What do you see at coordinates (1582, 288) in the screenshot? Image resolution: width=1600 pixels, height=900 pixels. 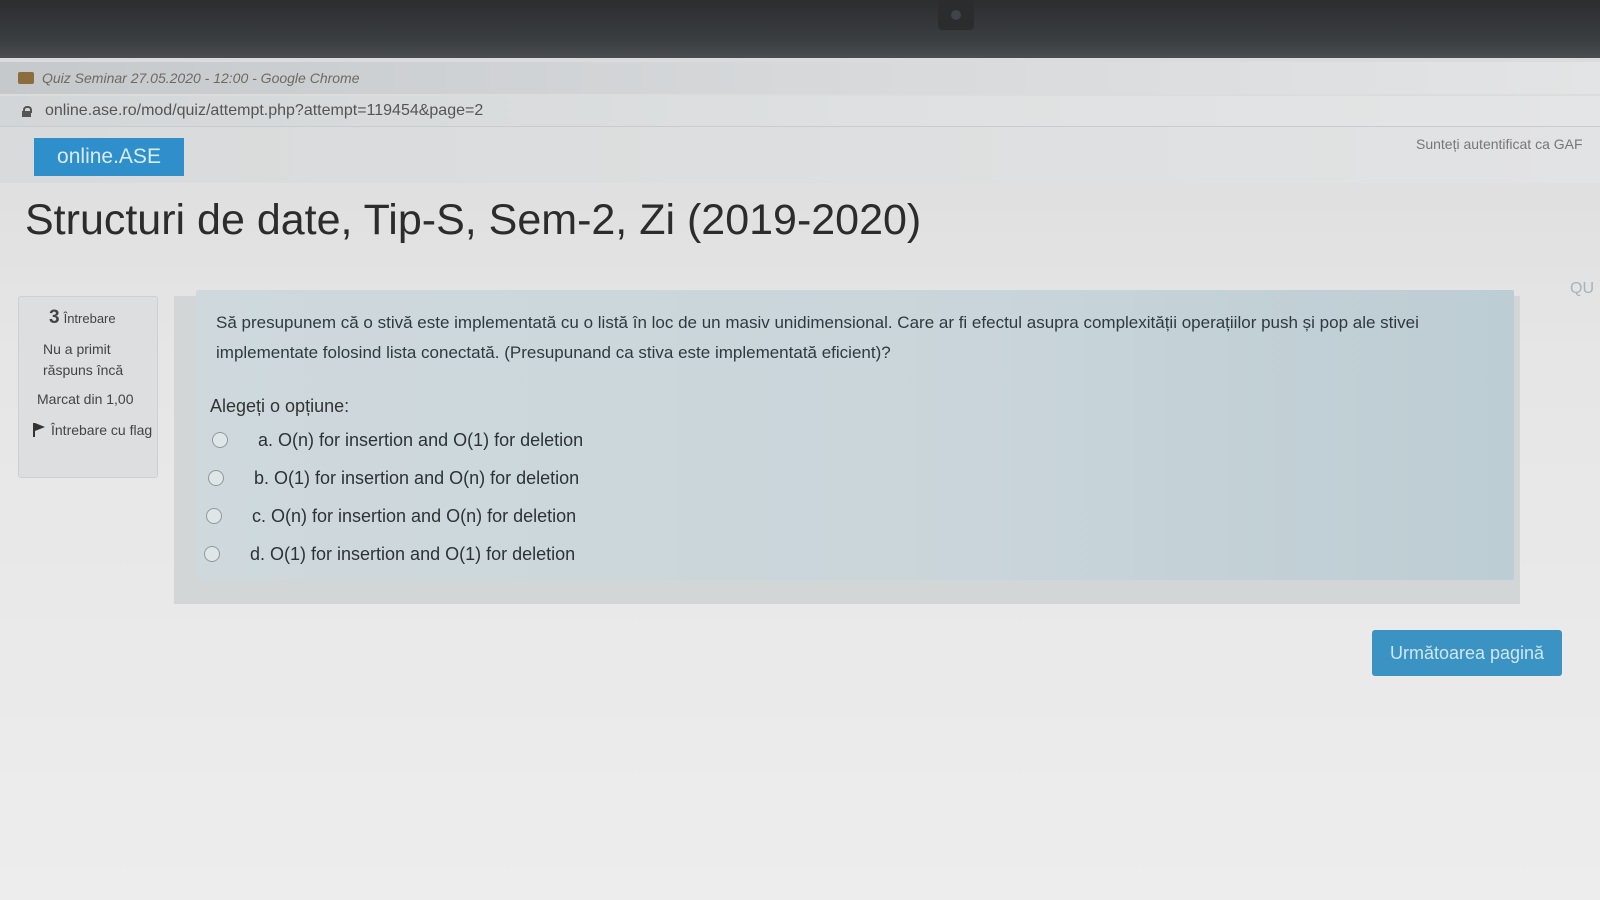 I see `quiz-navigation-heading: QU` at bounding box center [1582, 288].